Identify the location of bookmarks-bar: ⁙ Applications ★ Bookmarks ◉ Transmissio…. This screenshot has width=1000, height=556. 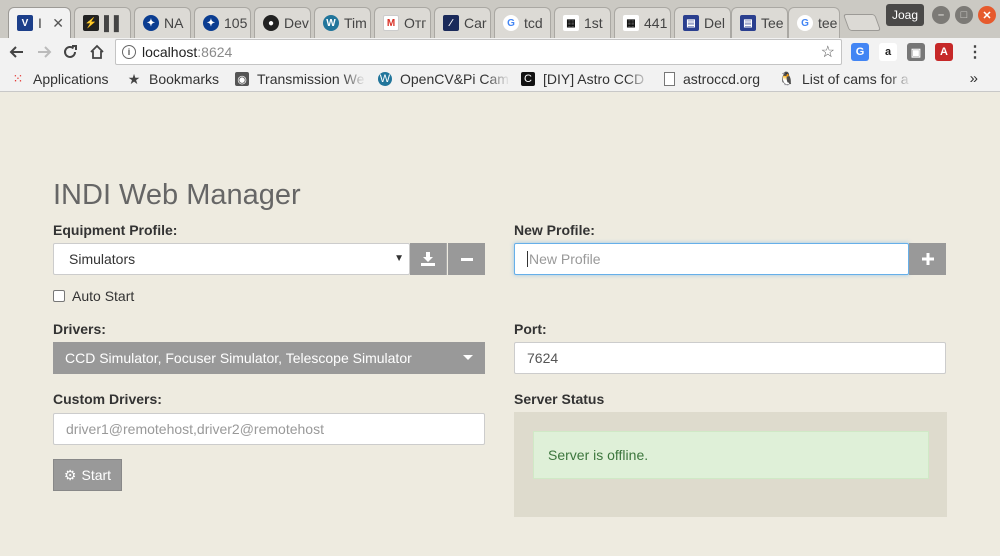
(500, 79).